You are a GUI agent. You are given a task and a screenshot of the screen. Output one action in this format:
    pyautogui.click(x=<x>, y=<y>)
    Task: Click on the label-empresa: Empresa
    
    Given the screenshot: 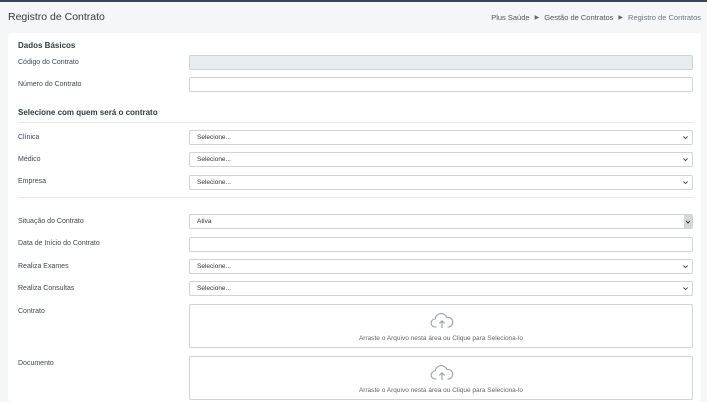 What is the action you would take?
    pyautogui.click(x=32, y=181)
    